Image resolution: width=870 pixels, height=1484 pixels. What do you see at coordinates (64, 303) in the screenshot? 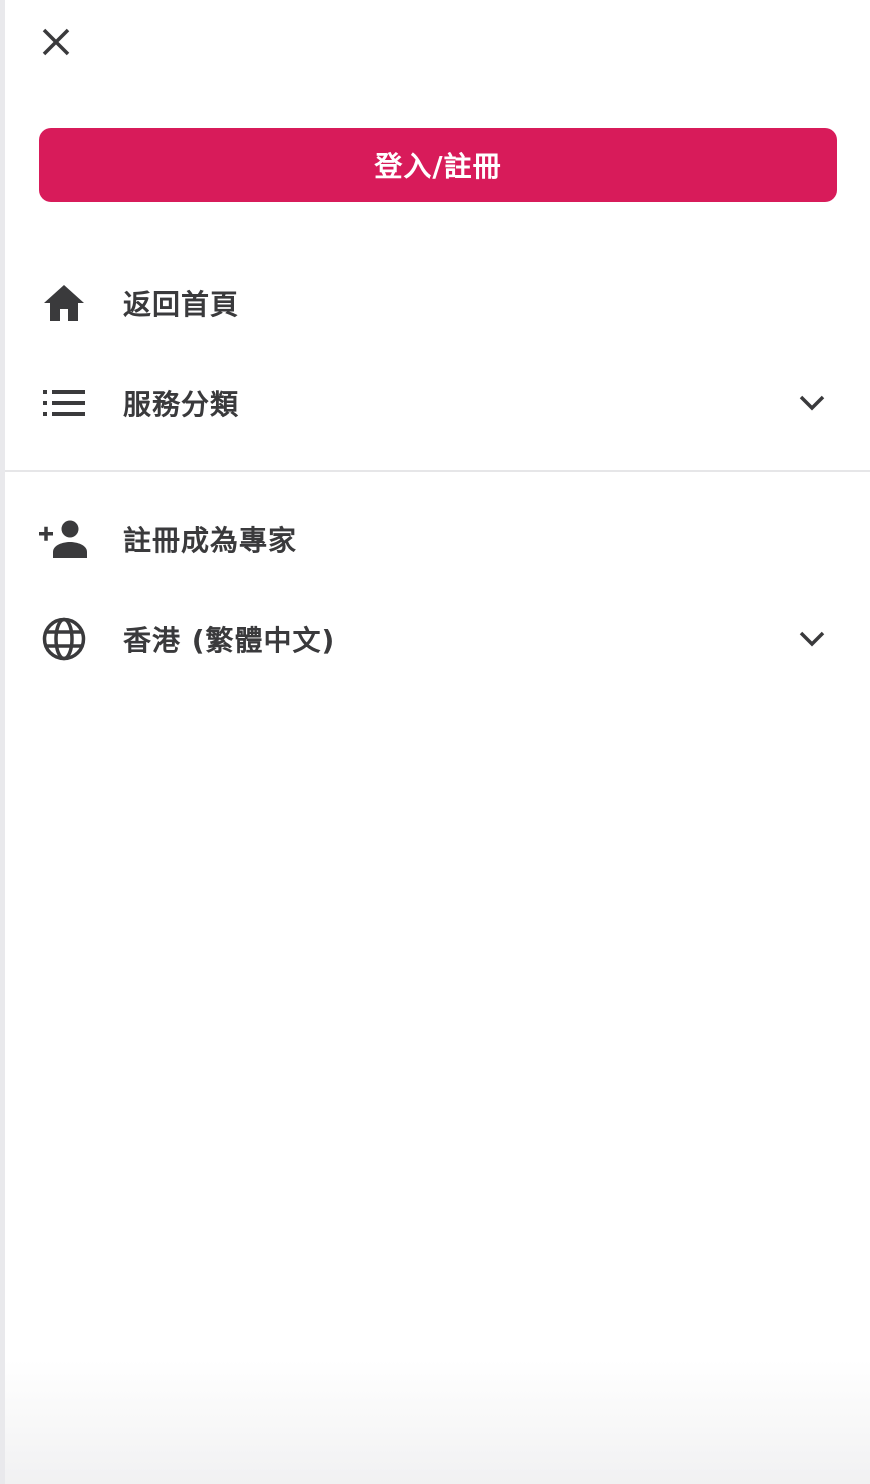
I see `home-icon` at bounding box center [64, 303].